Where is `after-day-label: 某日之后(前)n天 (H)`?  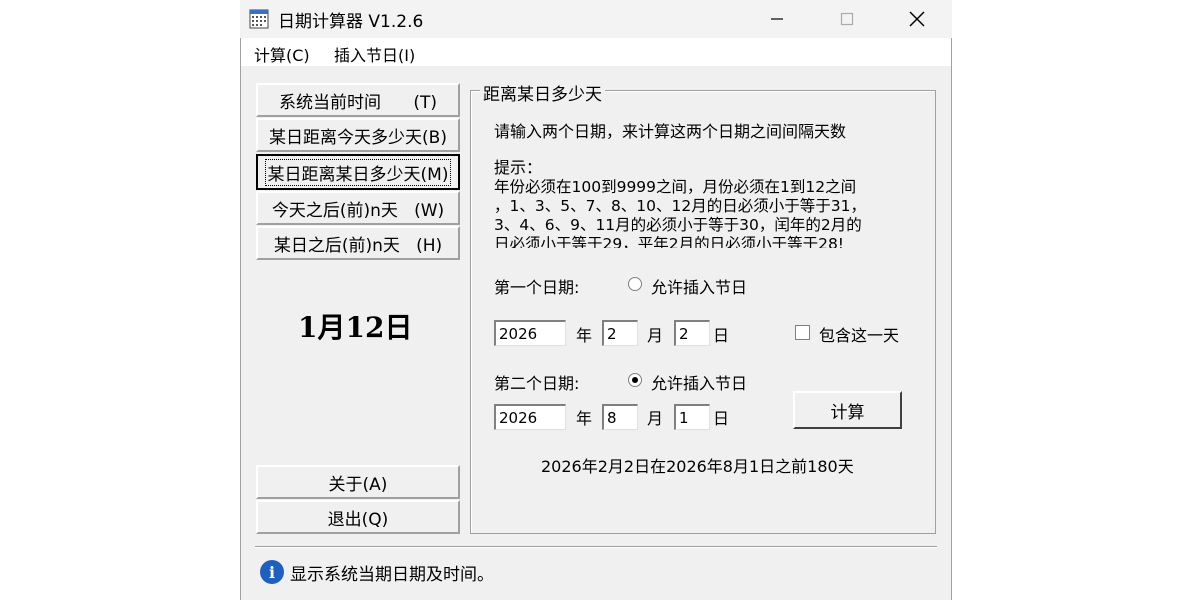 after-day-label: 某日之后(前)n天 (H) is located at coordinates (358, 245).